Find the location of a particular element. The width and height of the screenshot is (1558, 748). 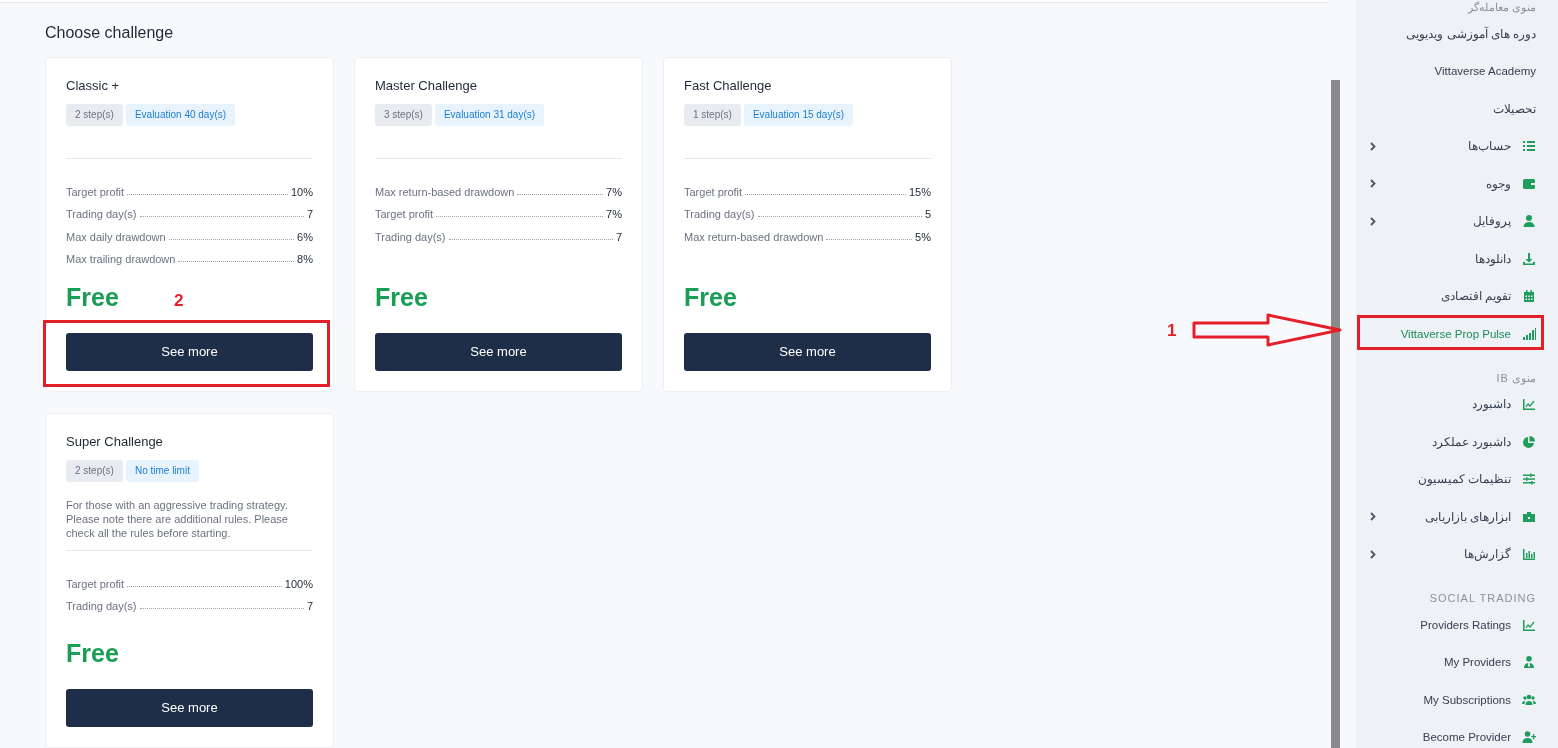

card-title: Super Challenge is located at coordinates (115, 442).